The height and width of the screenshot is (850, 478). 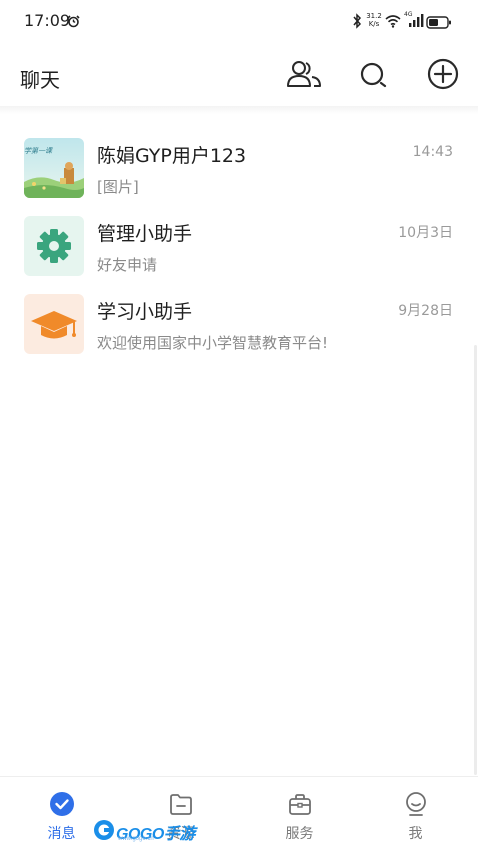 I want to click on status-icons: 31.2 K/s 4G, so click(x=402, y=21).